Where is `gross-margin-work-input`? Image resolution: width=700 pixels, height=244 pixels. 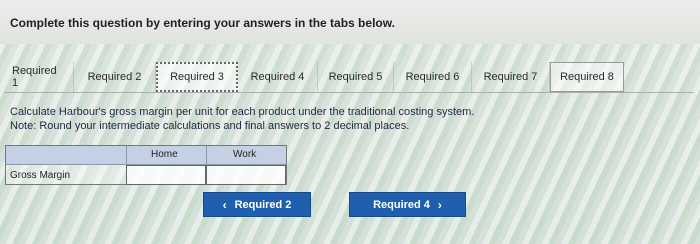 gross-margin-work-input is located at coordinates (246, 175).